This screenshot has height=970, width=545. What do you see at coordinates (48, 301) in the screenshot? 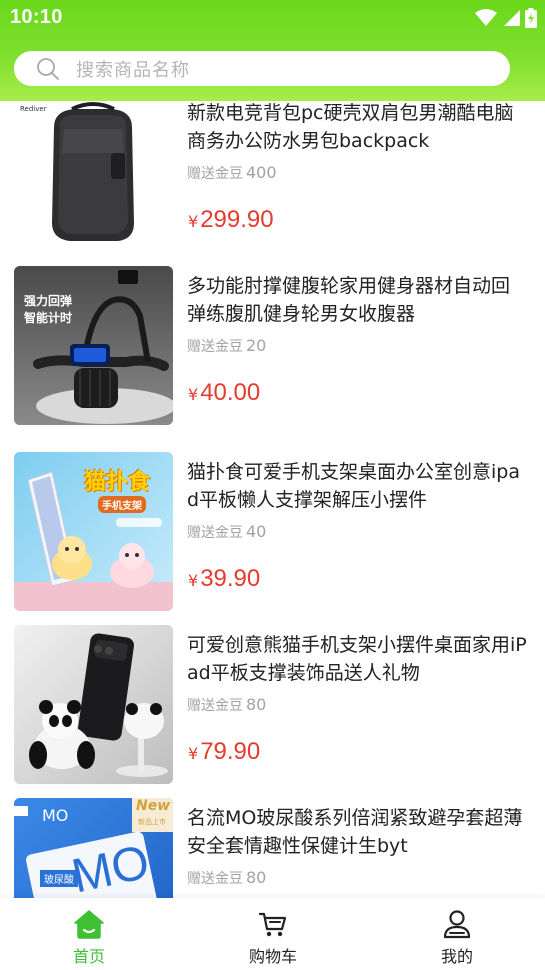
I see `image-caption: 强力回弹` at bounding box center [48, 301].